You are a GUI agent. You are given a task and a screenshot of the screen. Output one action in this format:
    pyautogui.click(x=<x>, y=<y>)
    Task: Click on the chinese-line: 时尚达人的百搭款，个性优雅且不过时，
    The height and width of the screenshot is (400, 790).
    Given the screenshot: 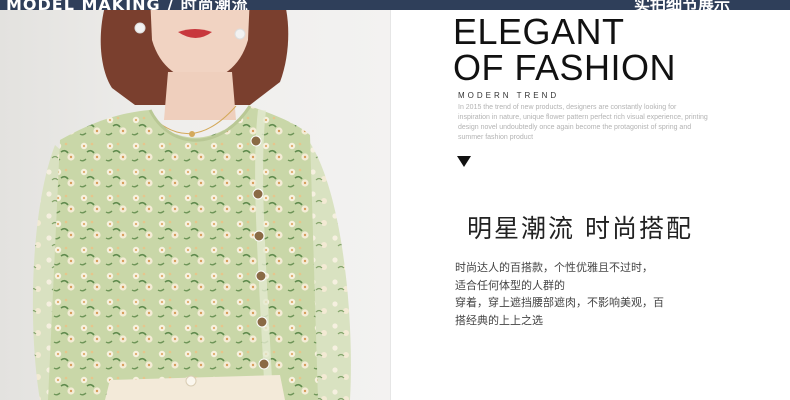 What is the action you would take?
    pyautogui.click(x=554, y=267)
    